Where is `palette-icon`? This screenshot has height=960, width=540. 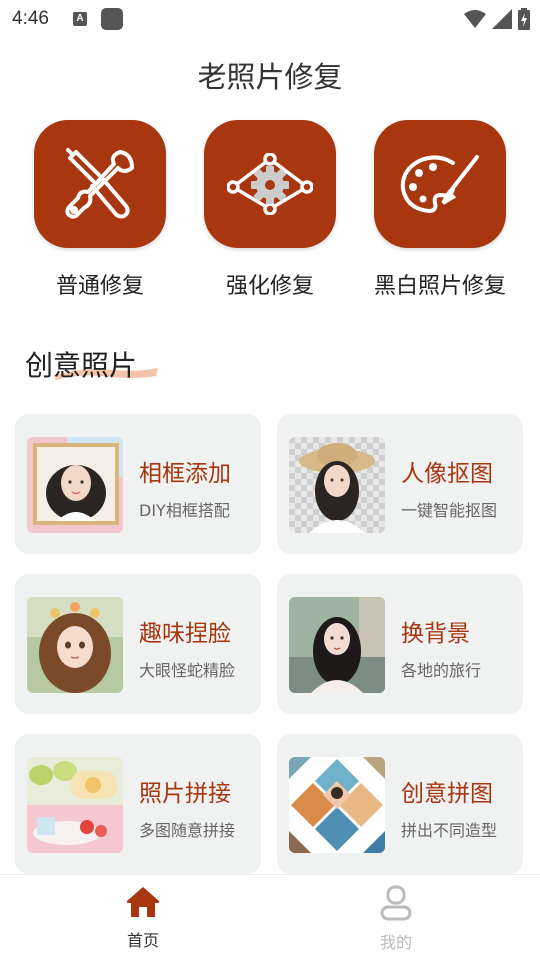 palette-icon is located at coordinates (439, 184).